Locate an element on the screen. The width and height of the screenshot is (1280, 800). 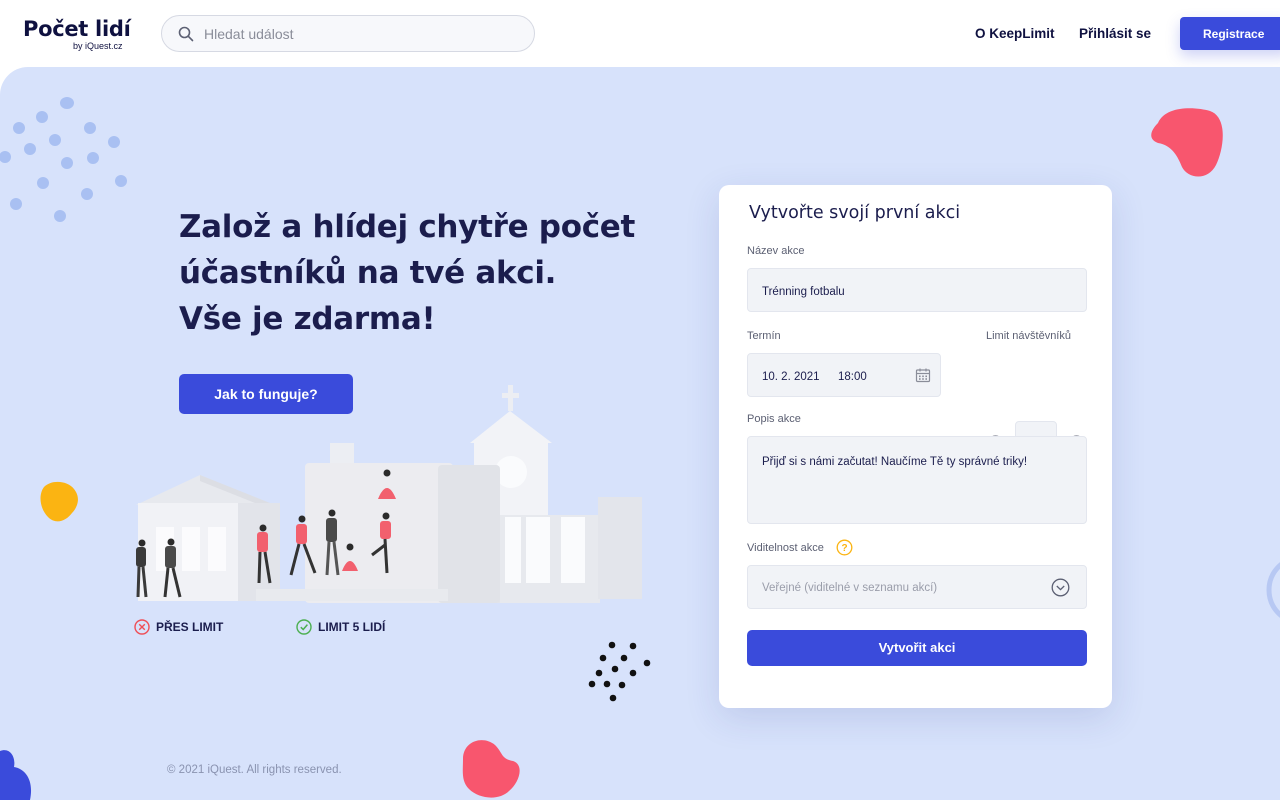
logo-subtitle: by iQuest.cz is located at coordinates (98, 46).